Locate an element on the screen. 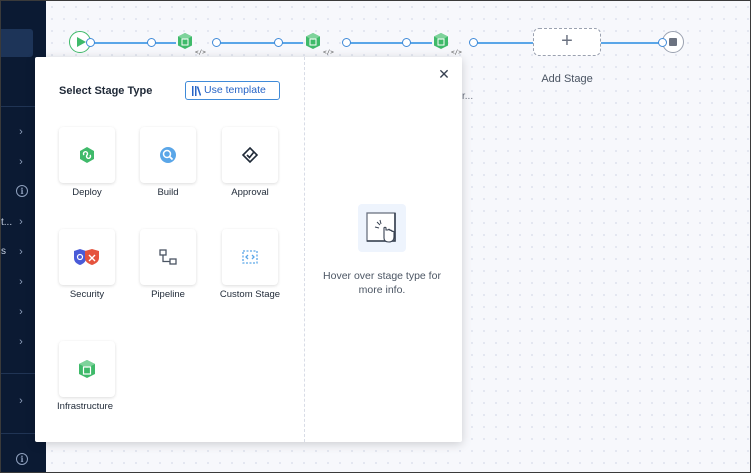 Image resolution: width=751 pixels, height=473 pixels. stage-type-deploy is located at coordinates (87, 155).